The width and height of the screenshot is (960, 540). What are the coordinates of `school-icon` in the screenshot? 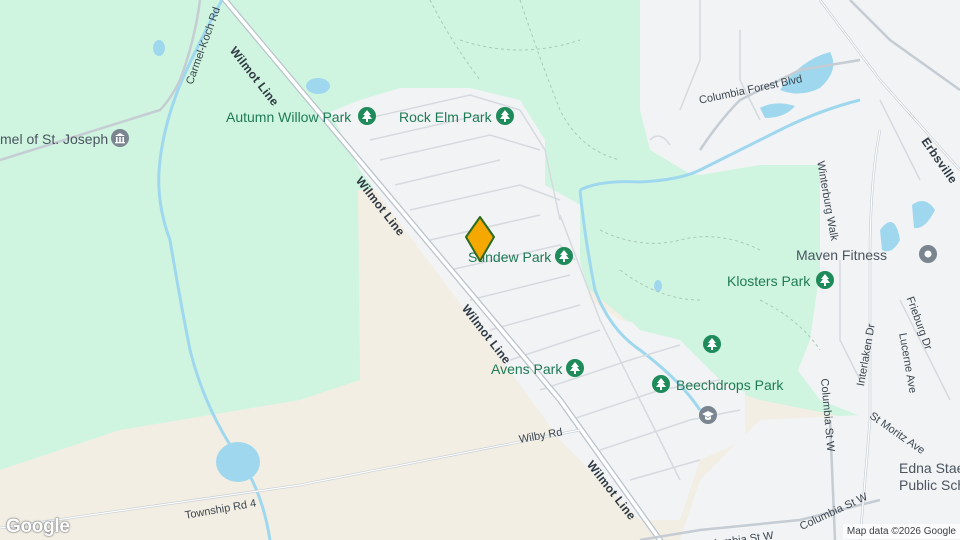 It's located at (708, 415).